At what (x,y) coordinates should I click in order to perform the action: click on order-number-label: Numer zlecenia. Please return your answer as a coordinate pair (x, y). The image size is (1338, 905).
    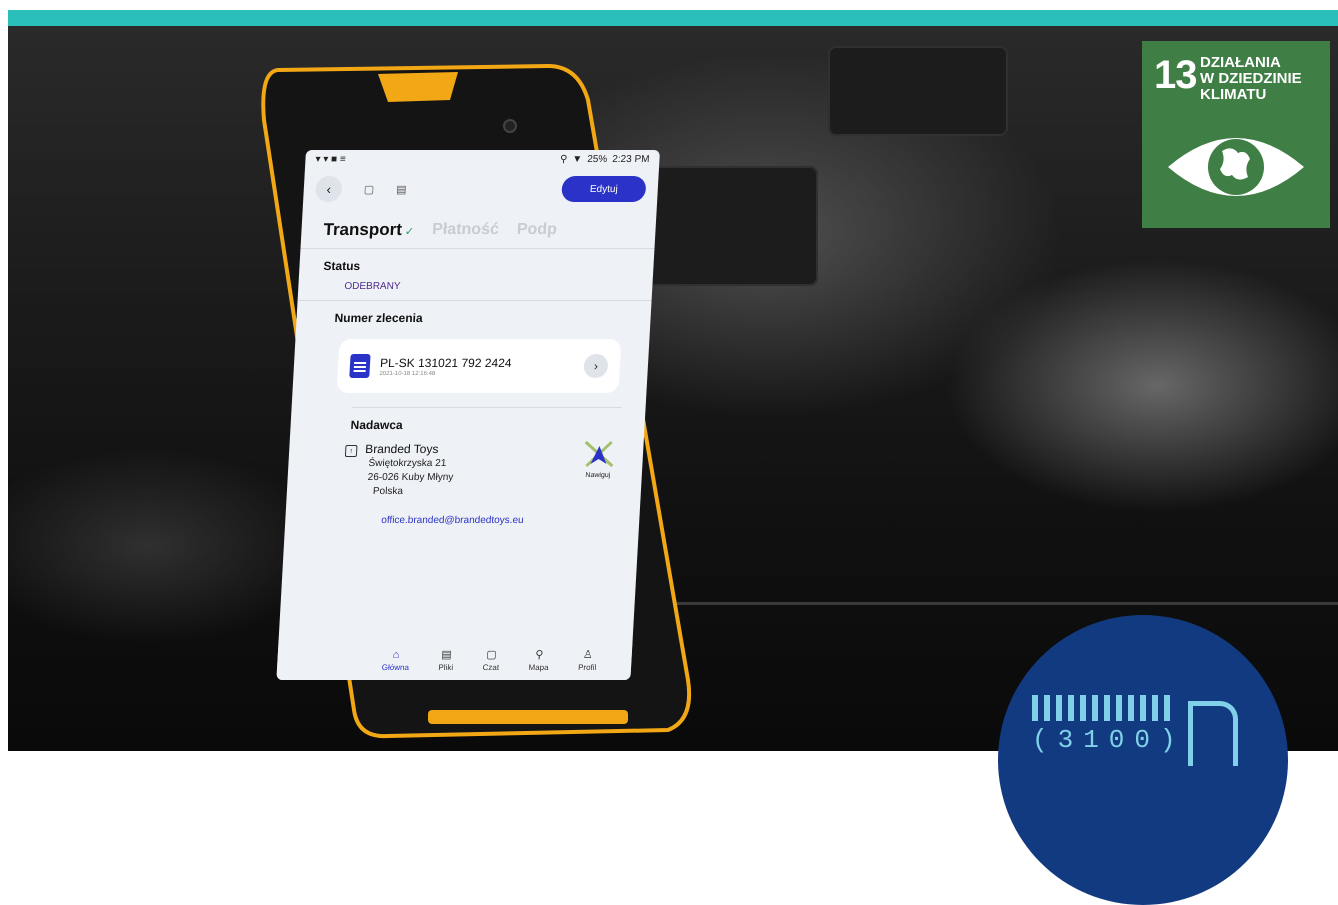
    Looking at the image, I should click on (379, 318).